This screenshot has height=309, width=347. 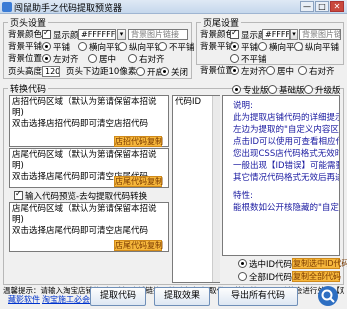 What do you see at coordinates (51, 71) in the screenshot?
I see `head-height-input: 120` at bounding box center [51, 71].